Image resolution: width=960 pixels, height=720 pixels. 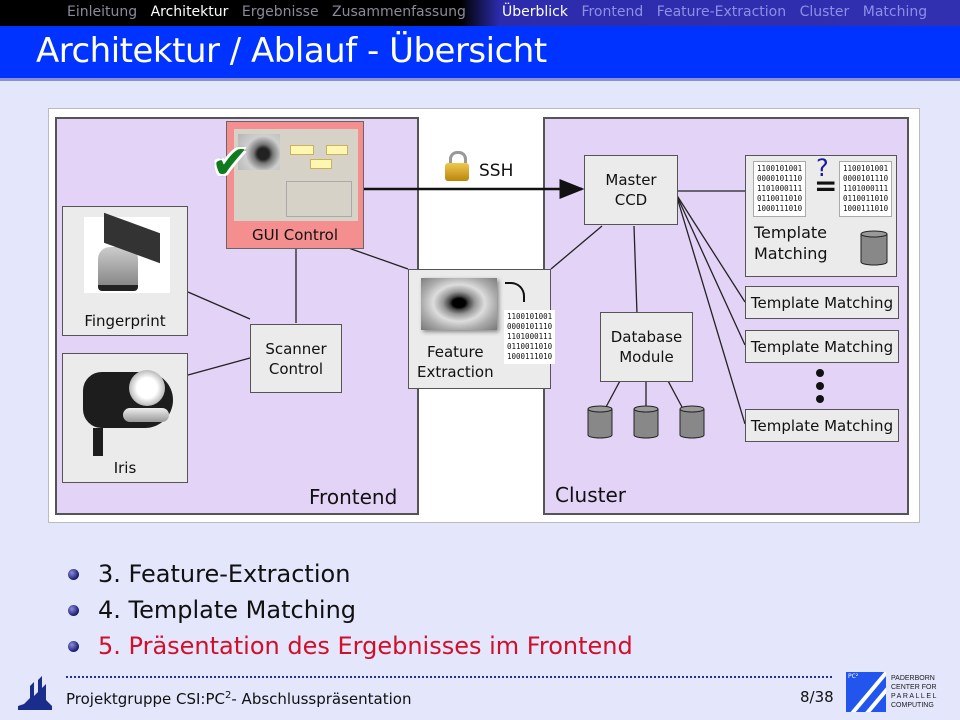 I want to click on slide-title: Architektur / Ablauf - Übersicht, so click(x=291, y=51).